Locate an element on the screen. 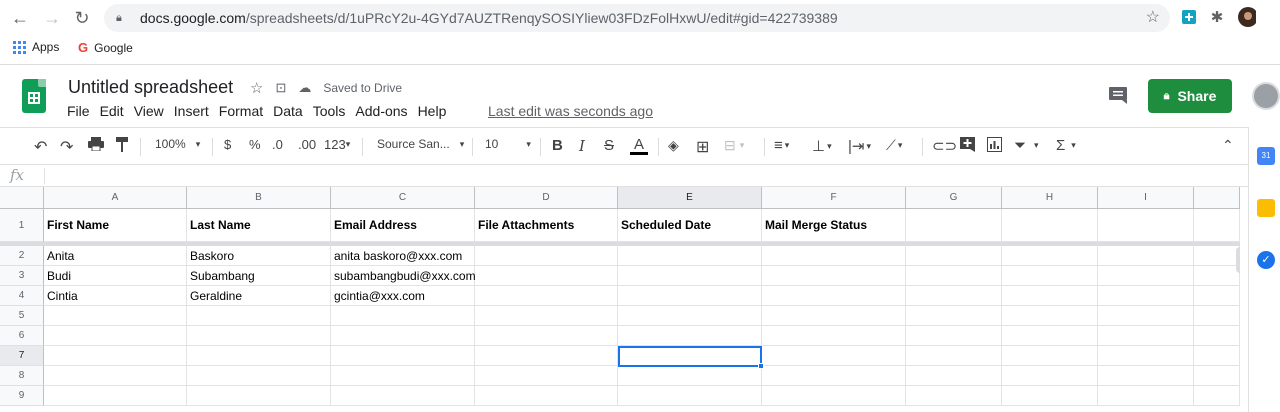  column-header-d: D is located at coordinates (546, 198).